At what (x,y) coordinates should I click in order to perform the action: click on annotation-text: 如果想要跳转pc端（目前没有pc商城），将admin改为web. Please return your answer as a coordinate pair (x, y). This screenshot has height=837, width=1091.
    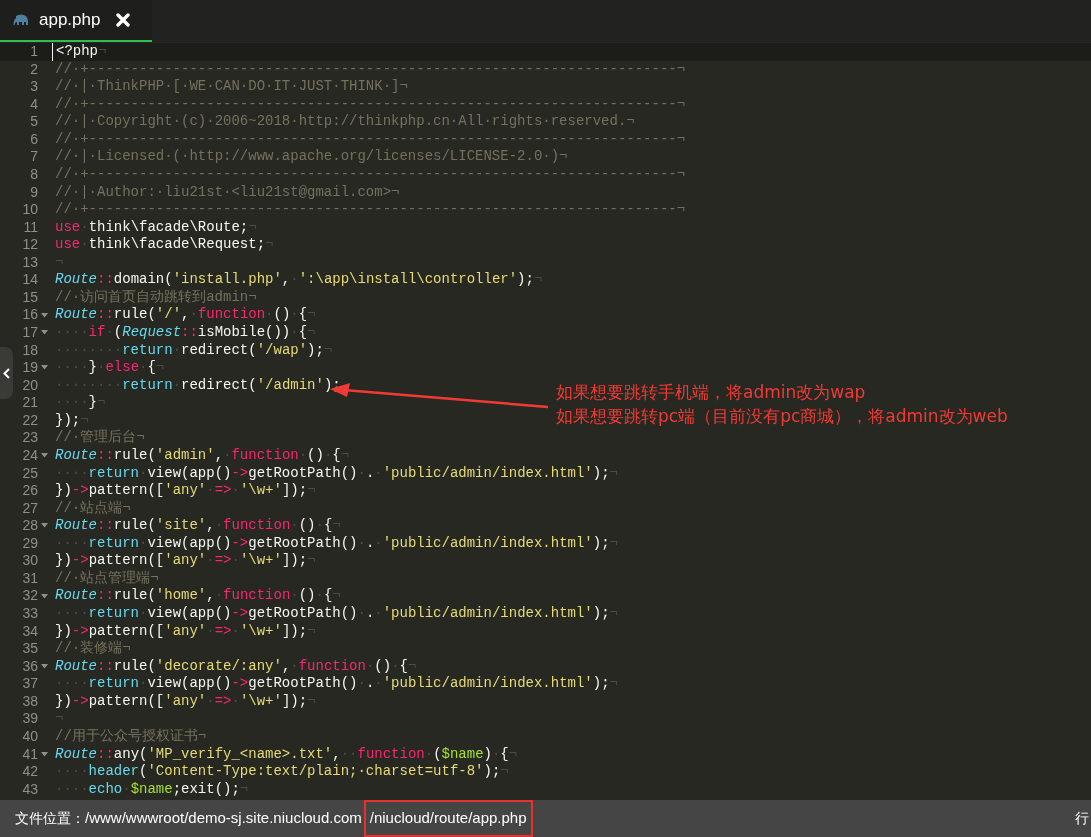
    Looking at the image, I should click on (782, 416).